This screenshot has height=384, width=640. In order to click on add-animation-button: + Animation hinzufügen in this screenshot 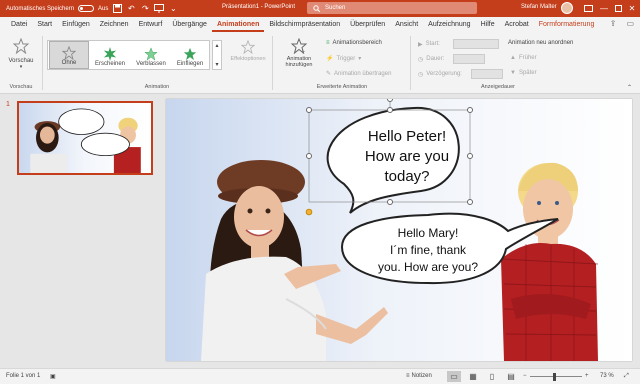, I will do `click(299, 53)`.